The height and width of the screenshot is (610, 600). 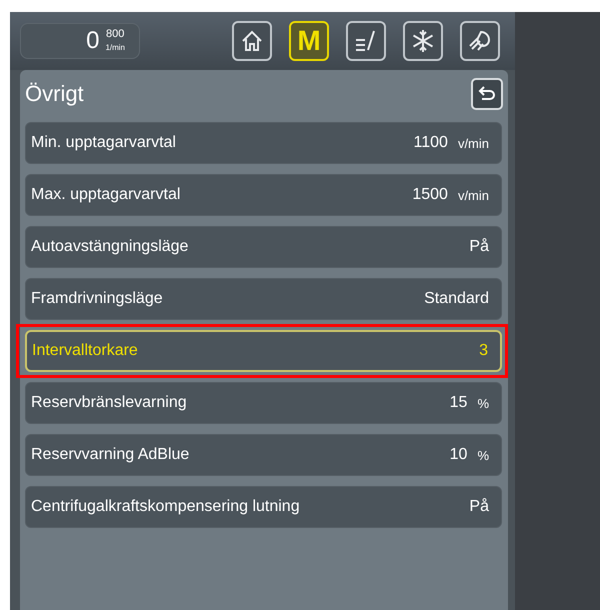 I want to click on setting-row: Reservvarning AdBlue 10 %, so click(x=263, y=455).